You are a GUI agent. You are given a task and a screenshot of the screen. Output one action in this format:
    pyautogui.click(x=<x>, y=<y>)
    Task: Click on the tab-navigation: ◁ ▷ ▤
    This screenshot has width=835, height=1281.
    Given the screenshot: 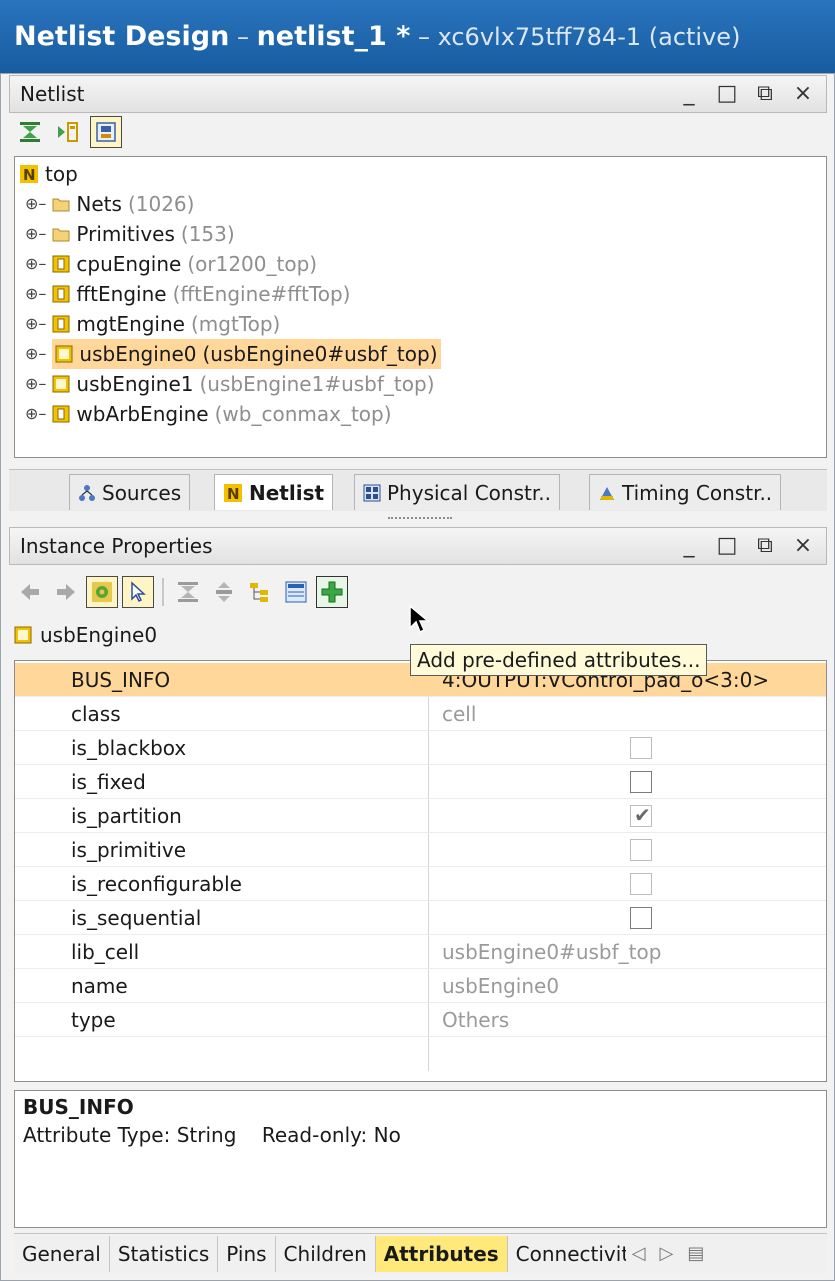 What is the action you would take?
    pyautogui.click(x=668, y=1253)
    